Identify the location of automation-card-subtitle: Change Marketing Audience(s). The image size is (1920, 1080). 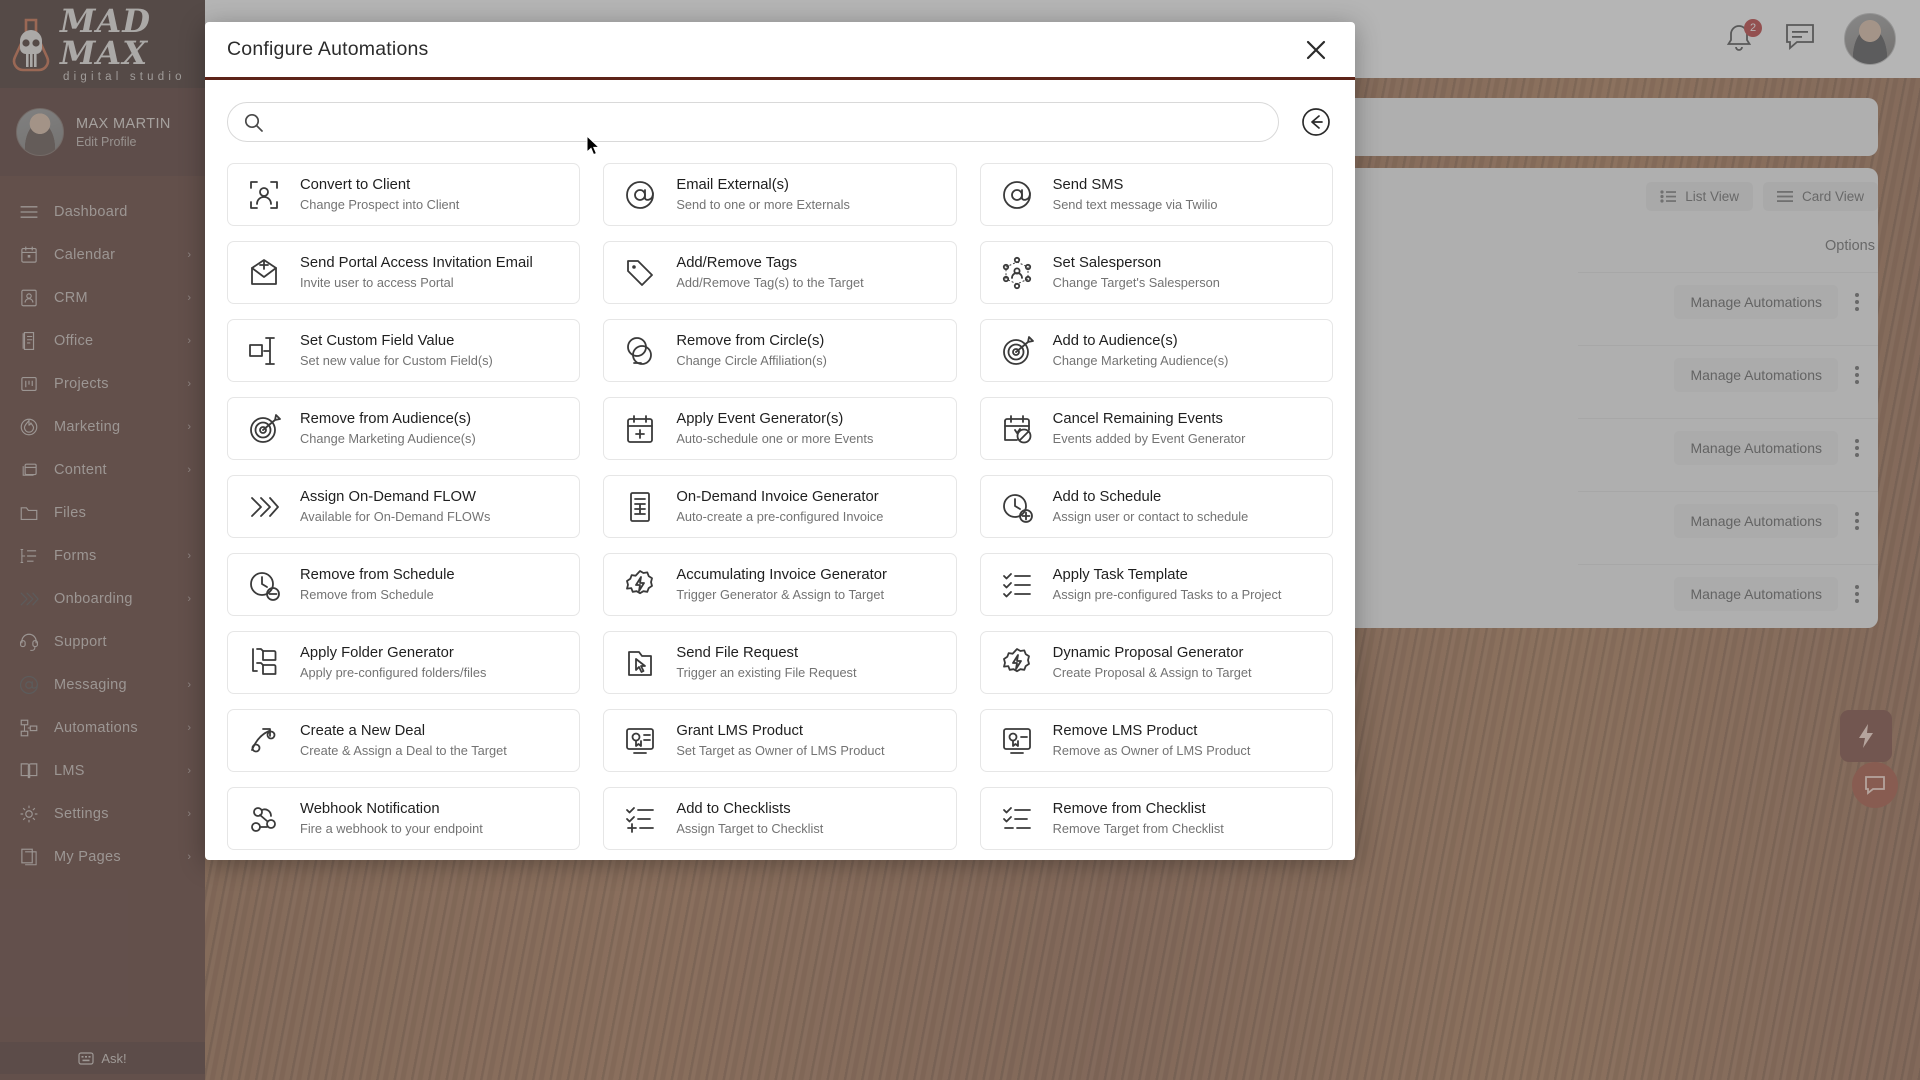
(388, 439).